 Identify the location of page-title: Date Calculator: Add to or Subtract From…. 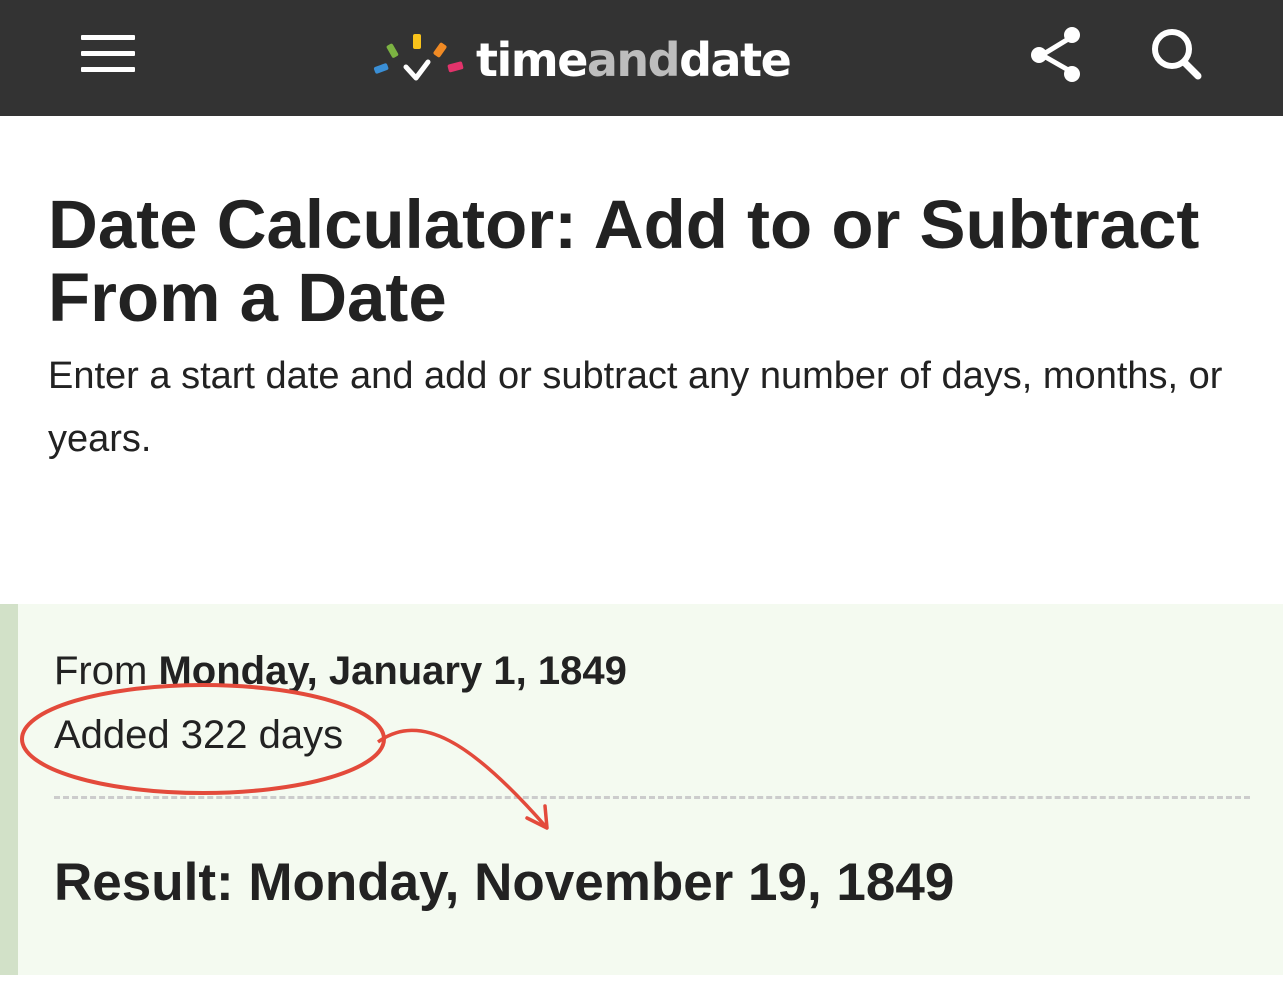
(624, 261).